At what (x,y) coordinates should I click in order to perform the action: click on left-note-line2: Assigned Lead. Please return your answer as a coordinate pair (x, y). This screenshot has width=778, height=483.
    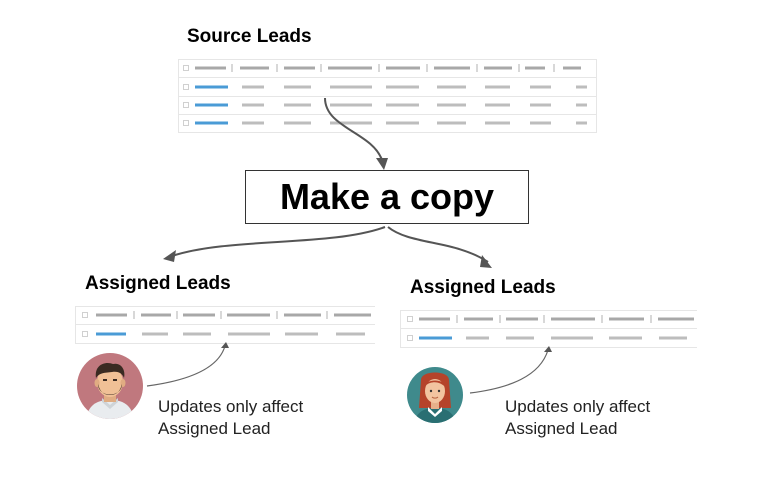
    Looking at the image, I should click on (214, 428).